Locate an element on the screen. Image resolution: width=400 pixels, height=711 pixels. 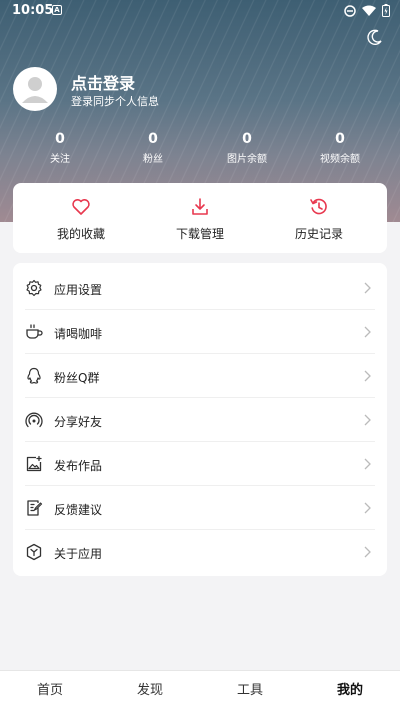
menu-item-buy-coffee: 请喝咖啡 is located at coordinates (200, 332).